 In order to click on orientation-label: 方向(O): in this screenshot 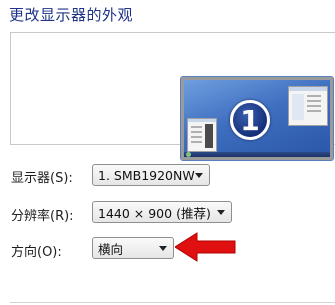, I will do `click(36, 252)`.